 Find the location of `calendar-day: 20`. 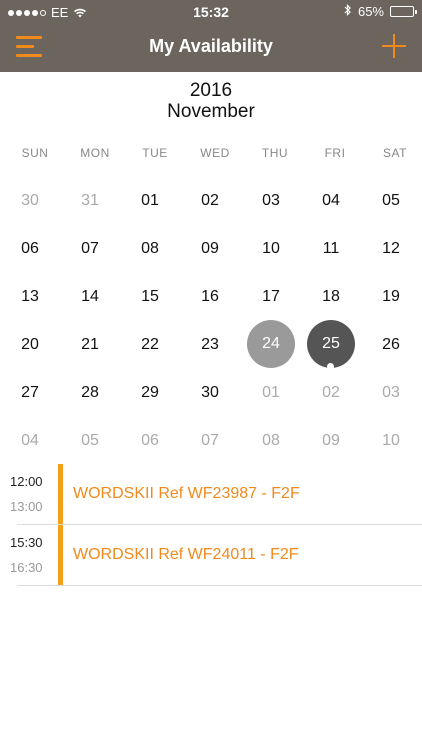

calendar-day: 20 is located at coordinates (30, 346).